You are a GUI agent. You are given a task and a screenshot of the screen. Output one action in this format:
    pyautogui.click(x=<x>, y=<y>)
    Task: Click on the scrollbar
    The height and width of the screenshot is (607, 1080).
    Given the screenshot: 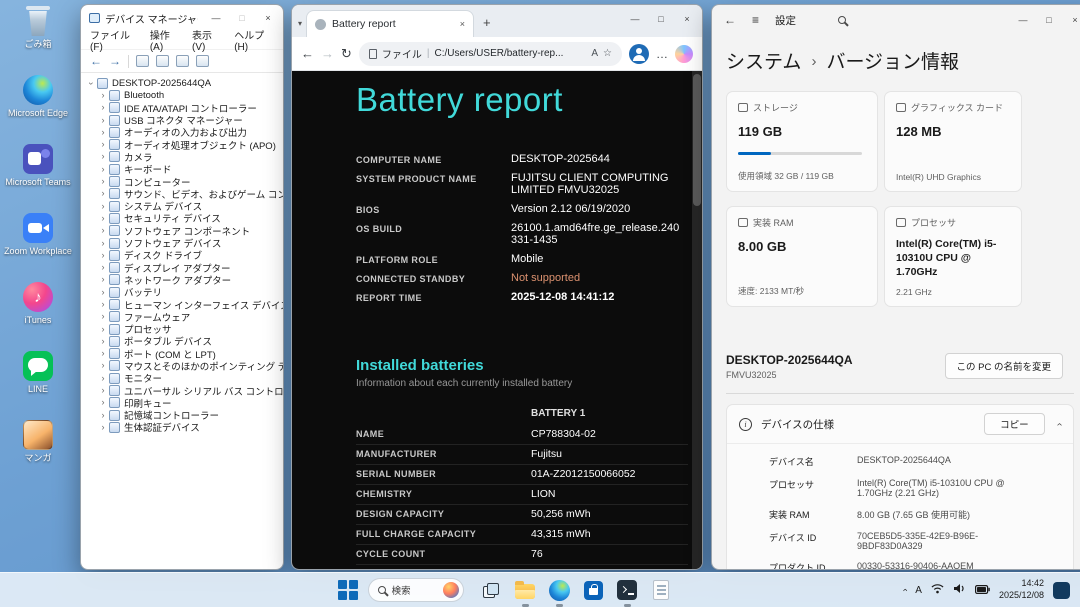 What is the action you would take?
    pyautogui.click(x=697, y=320)
    